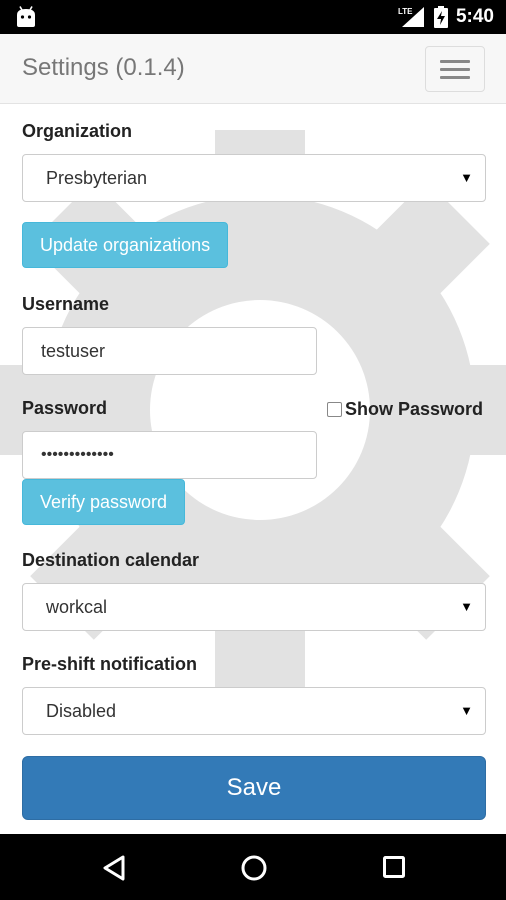 The height and width of the screenshot is (900, 506). Describe the element at coordinates (440, 17) in the screenshot. I see `battery-charging-icon` at that location.